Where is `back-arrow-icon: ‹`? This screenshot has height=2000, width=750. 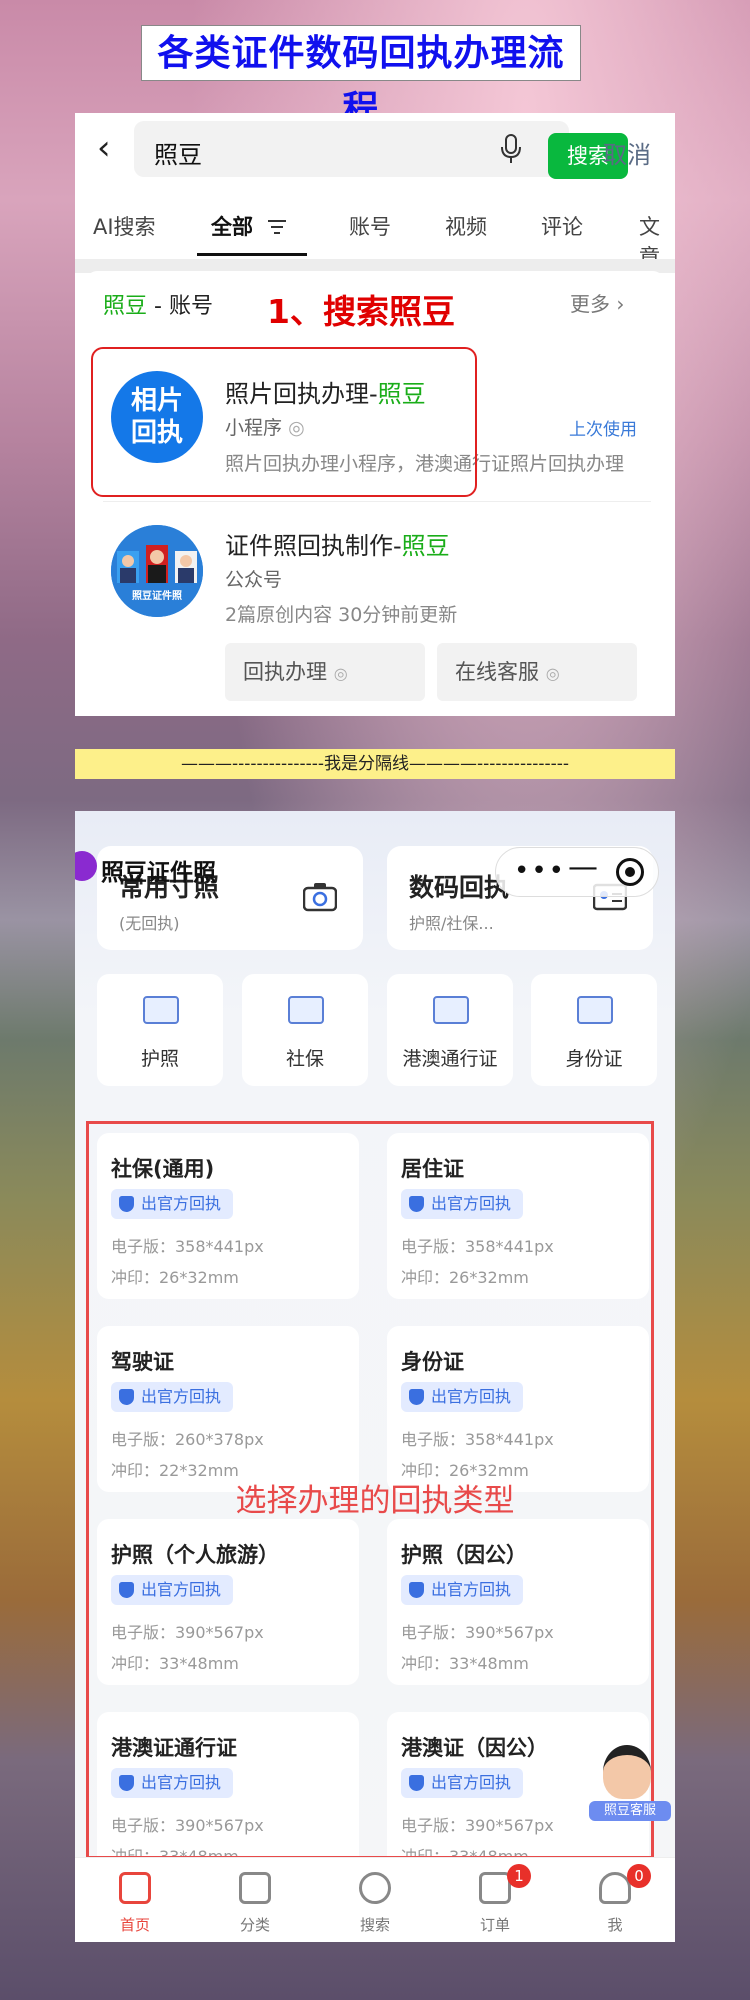
back-arrow-icon: ‹ is located at coordinates (104, 148).